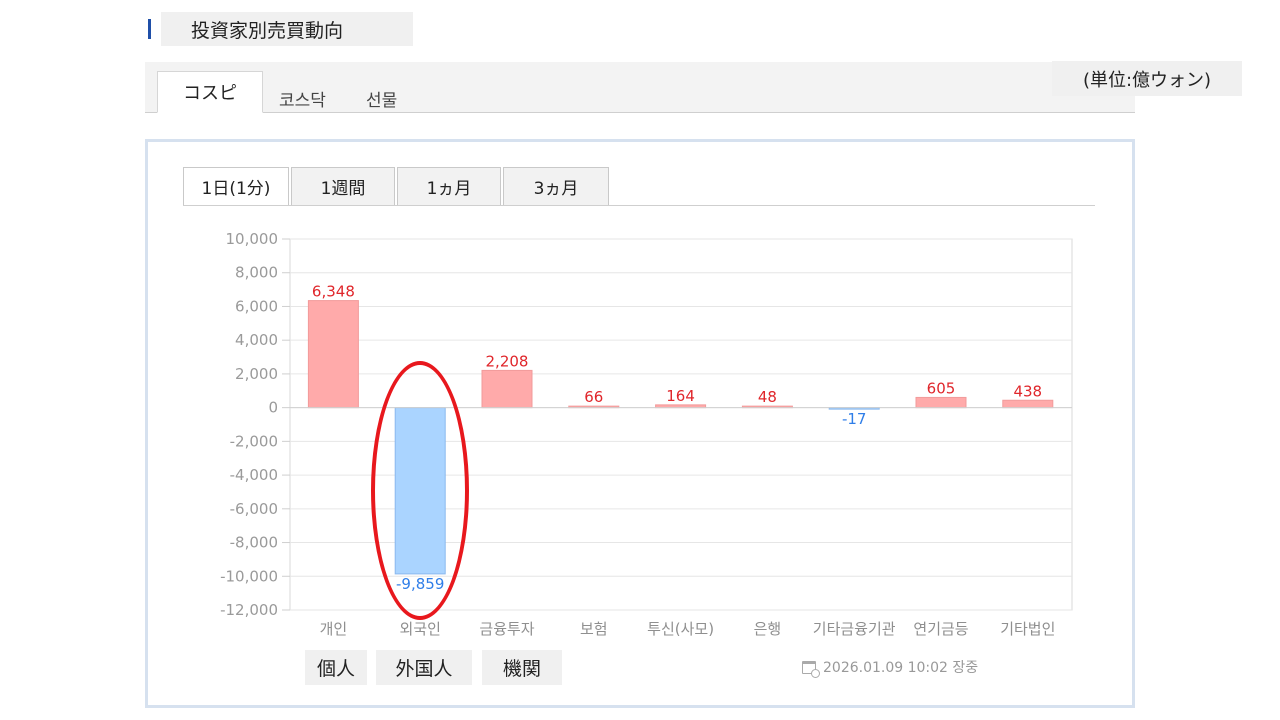 This screenshot has height=720, width=1280. What do you see at coordinates (249, 576) in the screenshot?
I see `y-tick-label: -10,000` at bounding box center [249, 576].